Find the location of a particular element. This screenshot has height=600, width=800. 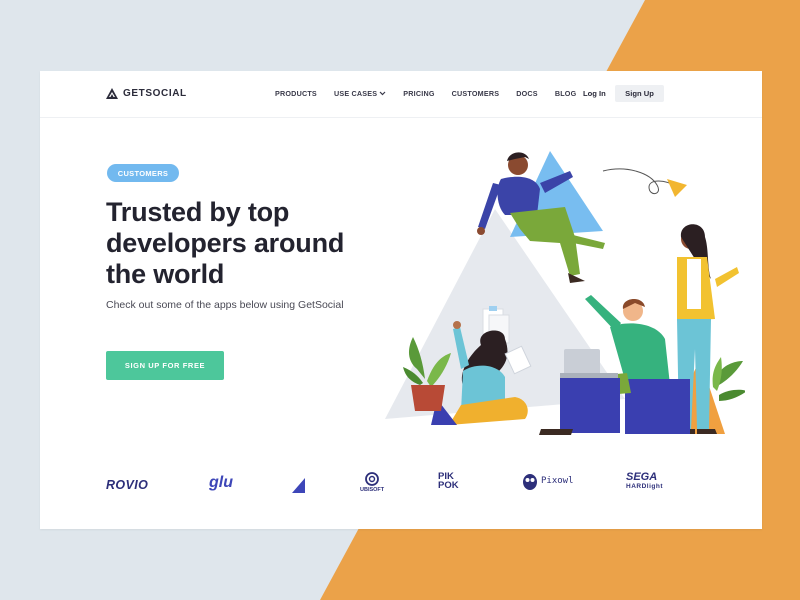

pixowl-logo: Pixowl is located at coordinates (548, 481).